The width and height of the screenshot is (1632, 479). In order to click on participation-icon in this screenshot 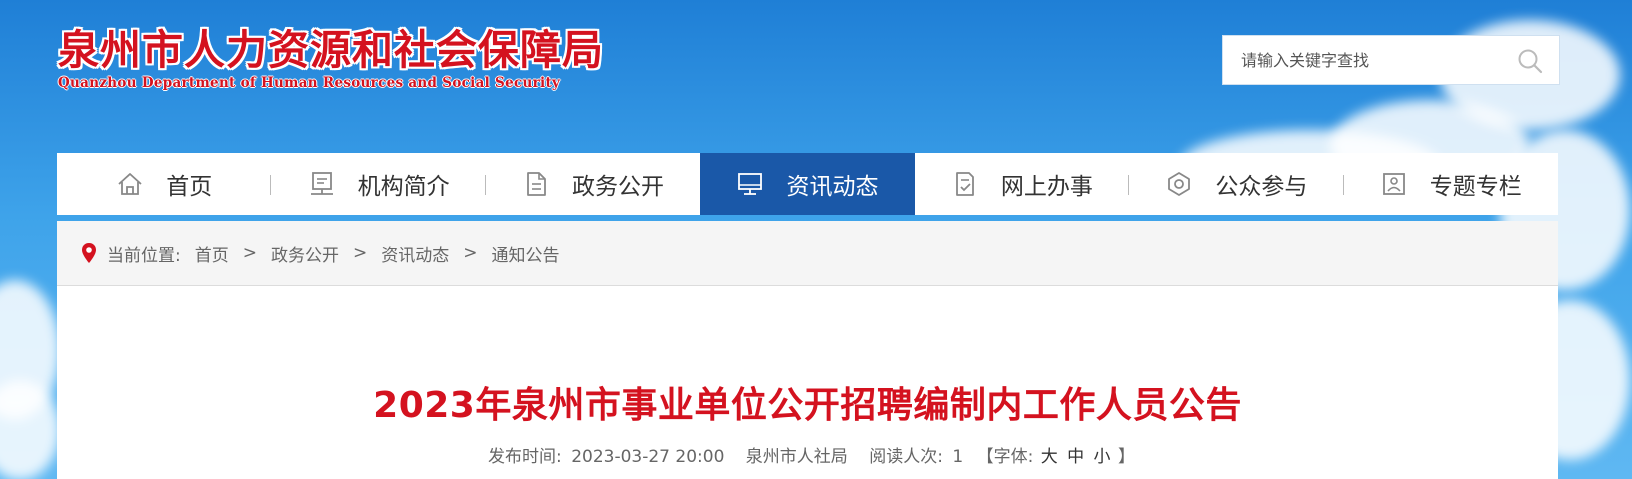, I will do `click(1179, 184)`.